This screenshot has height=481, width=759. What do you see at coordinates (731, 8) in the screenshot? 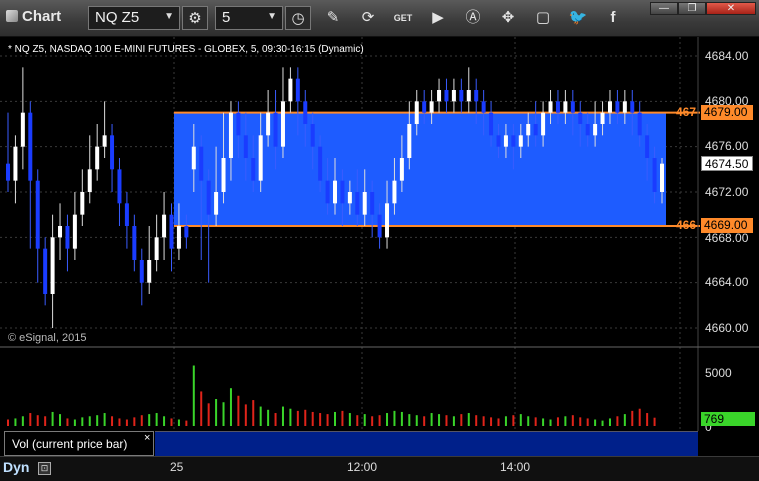
I see `close-button: ✕` at bounding box center [731, 8].